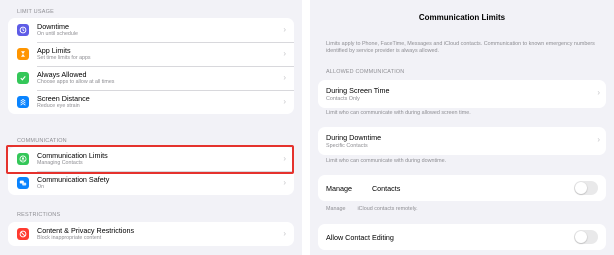 Image resolution: width=614 pixels, height=255 pixels. What do you see at coordinates (60, 163) in the screenshot?
I see `communication-limits-subtitle: Managing Contacts` at bounding box center [60, 163].